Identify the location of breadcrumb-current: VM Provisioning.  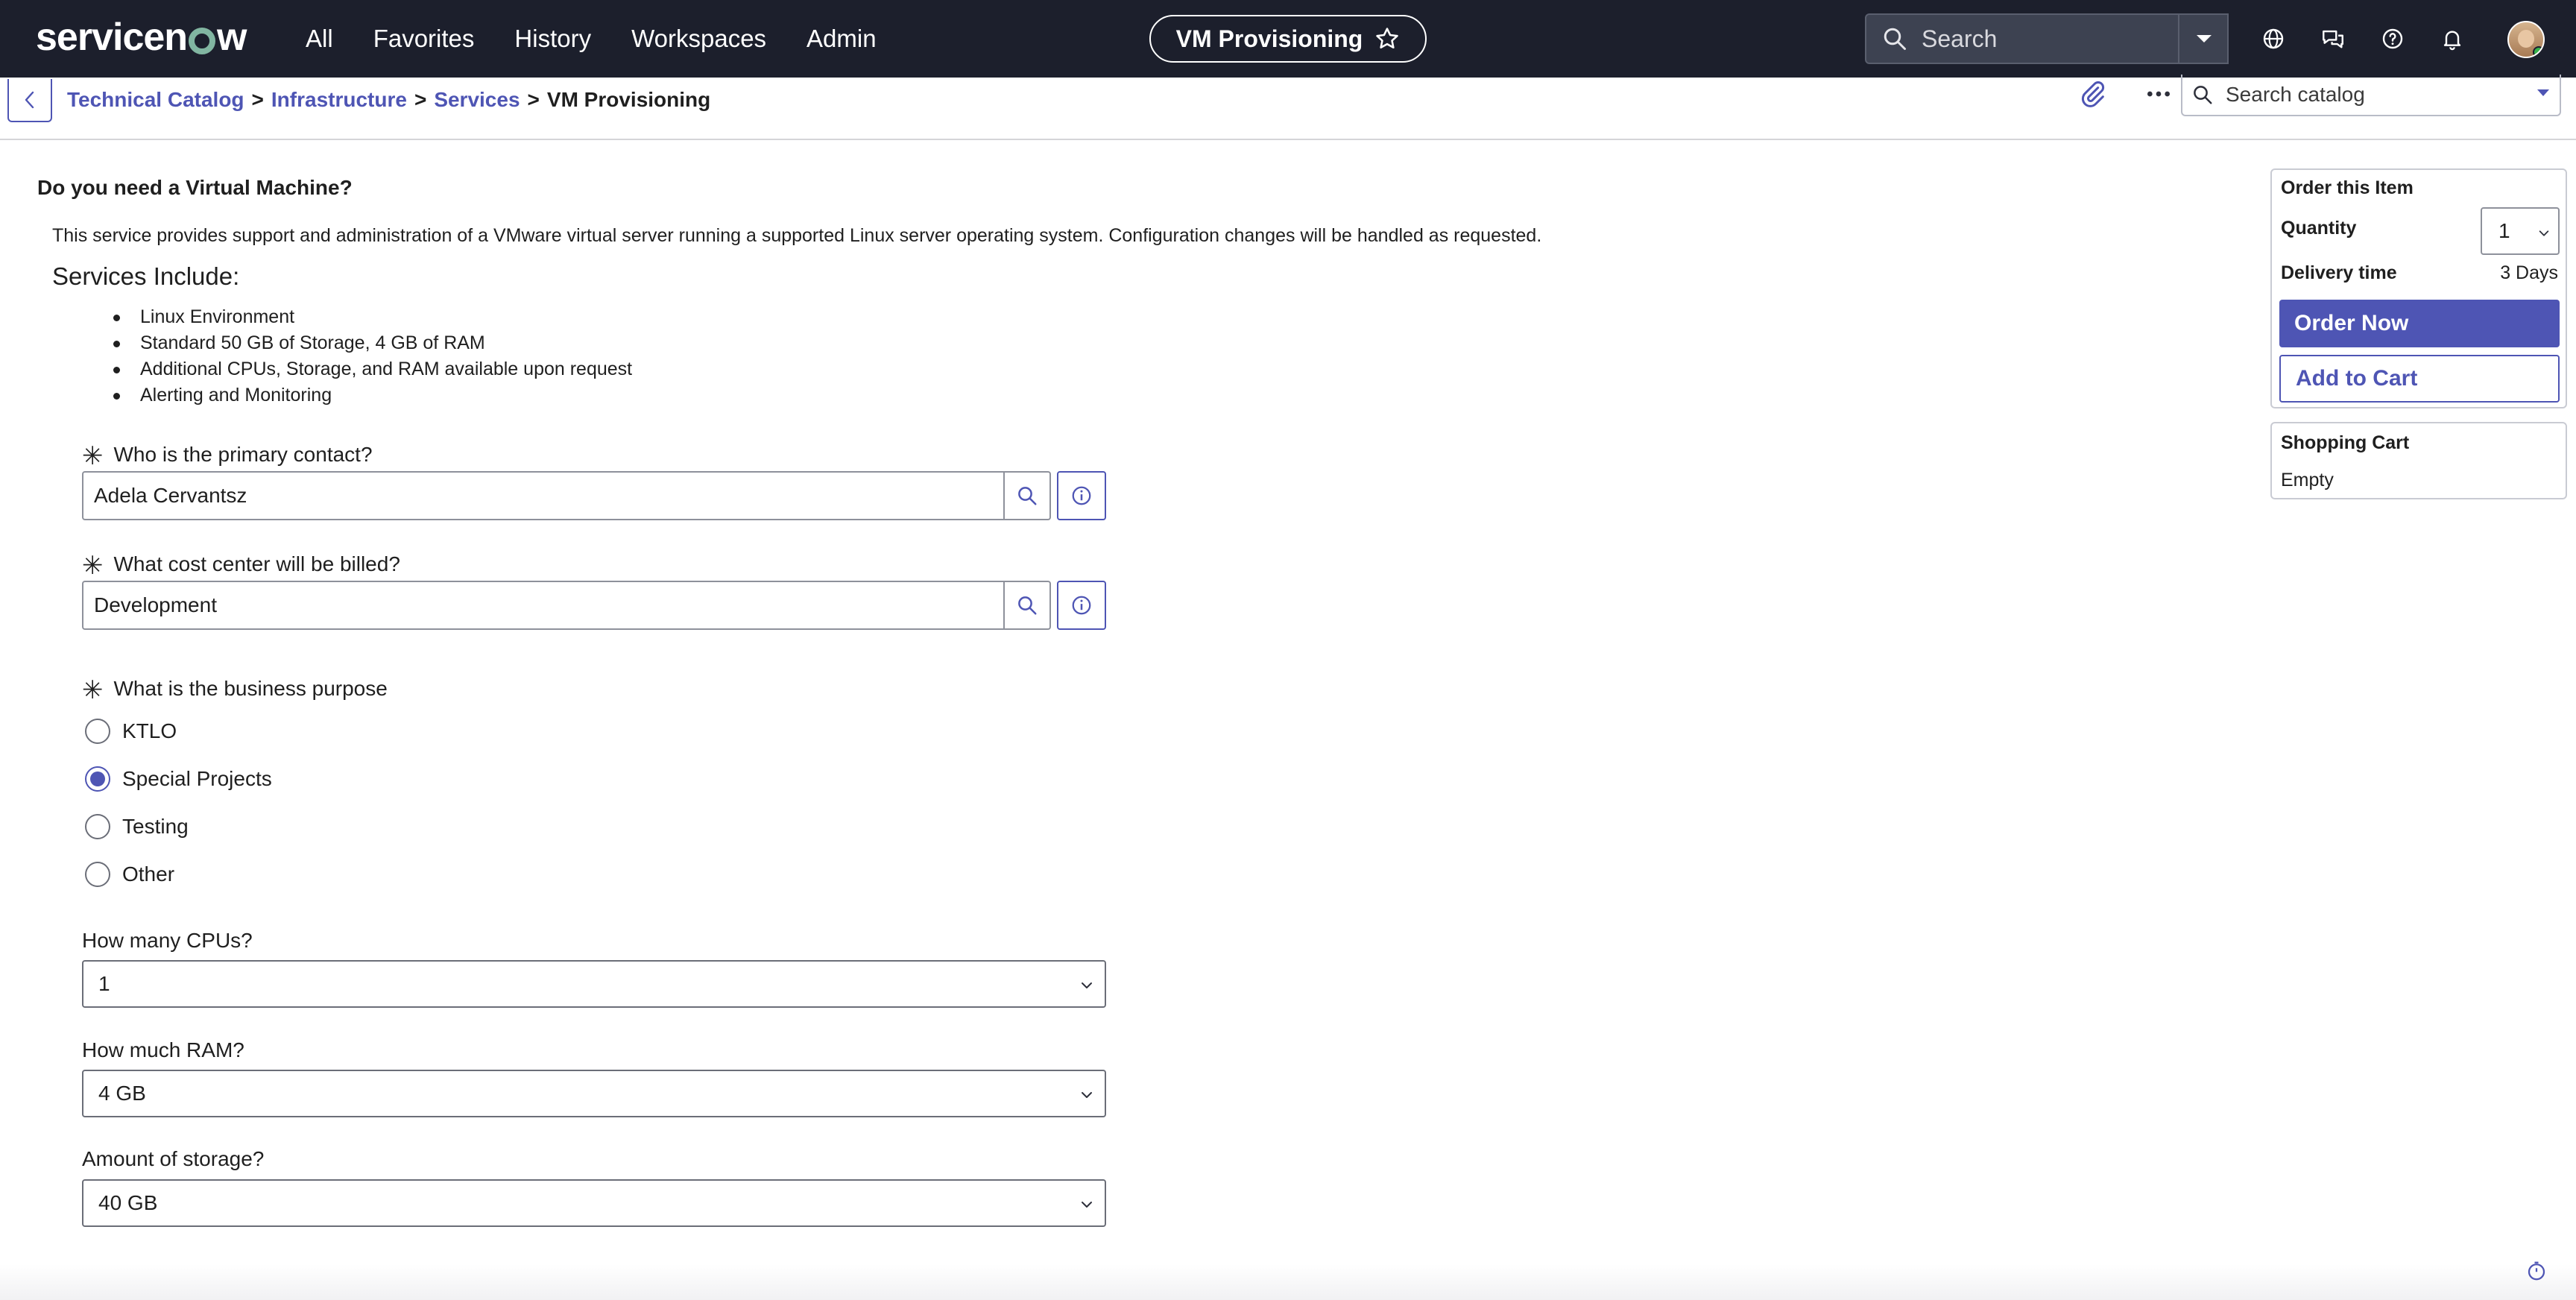
(628, 100).